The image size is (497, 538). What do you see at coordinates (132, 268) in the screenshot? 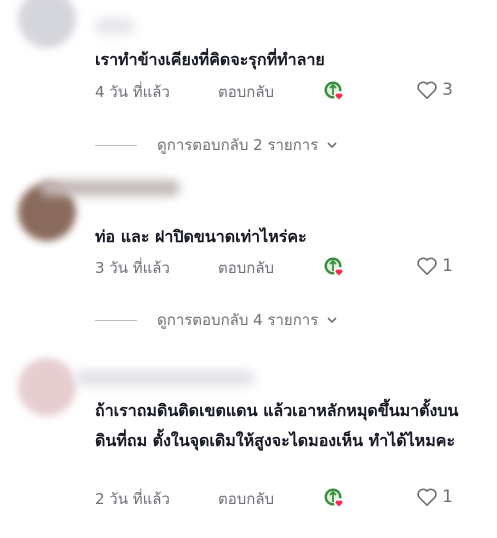
I see `comment-time: 3 วัน ที่แล้ว` at bounding box center [132, 268].